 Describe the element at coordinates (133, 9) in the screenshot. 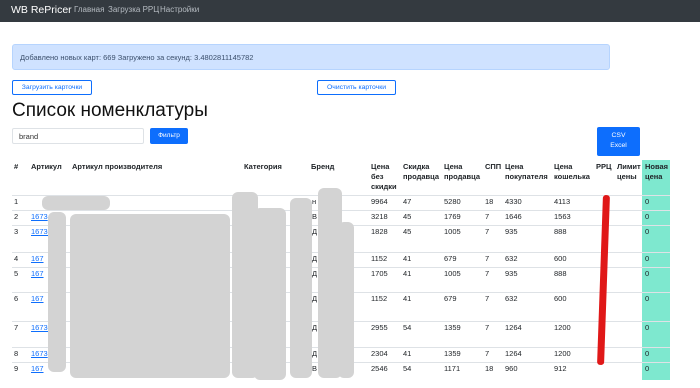

I see `nav-link-rrc-upload: Загрузка РРЦ` at that location.